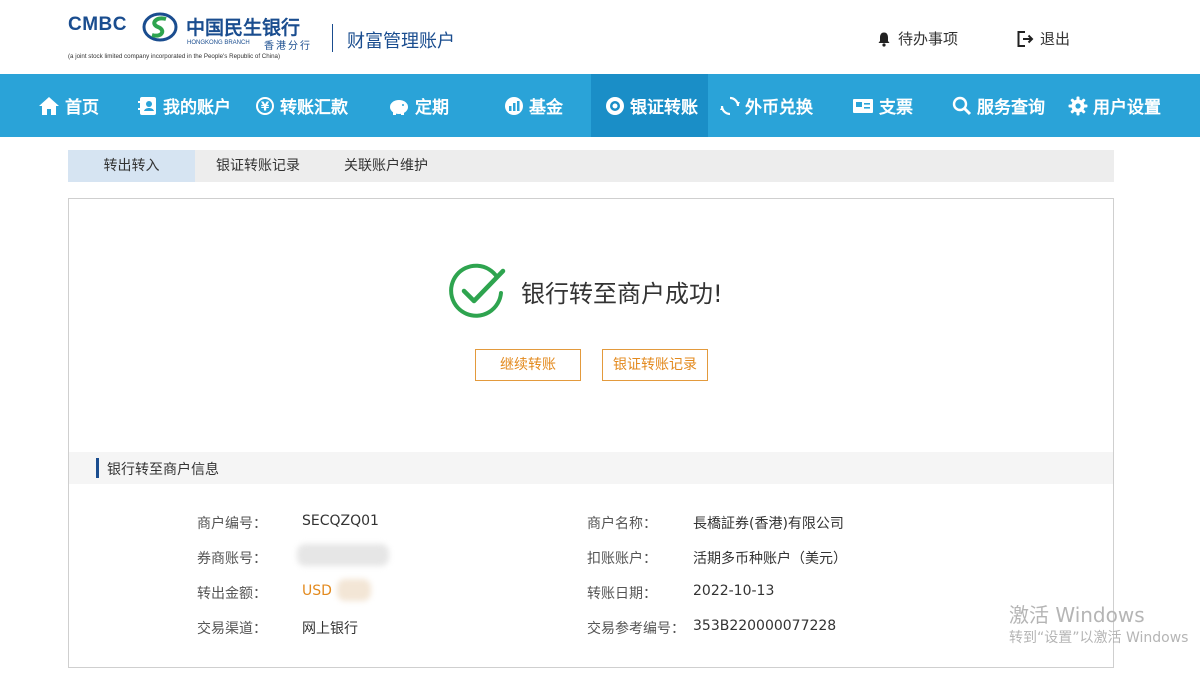 Image resolution: width=1200 pixels, height=680 pixels. What do you see at coordinates (314, 108) in the screenshot?
I see `nav-label: 转账汇款` at bounding box center [314, 108].